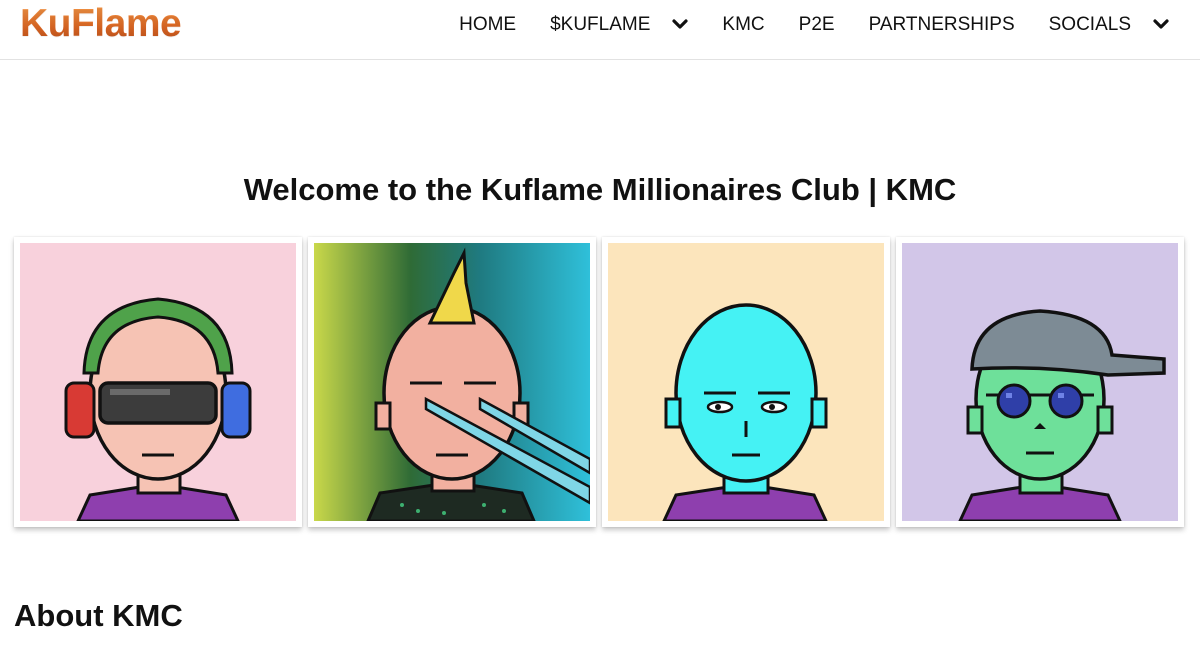  I want to click on nav-item-label: KMC, so click(743, 24).